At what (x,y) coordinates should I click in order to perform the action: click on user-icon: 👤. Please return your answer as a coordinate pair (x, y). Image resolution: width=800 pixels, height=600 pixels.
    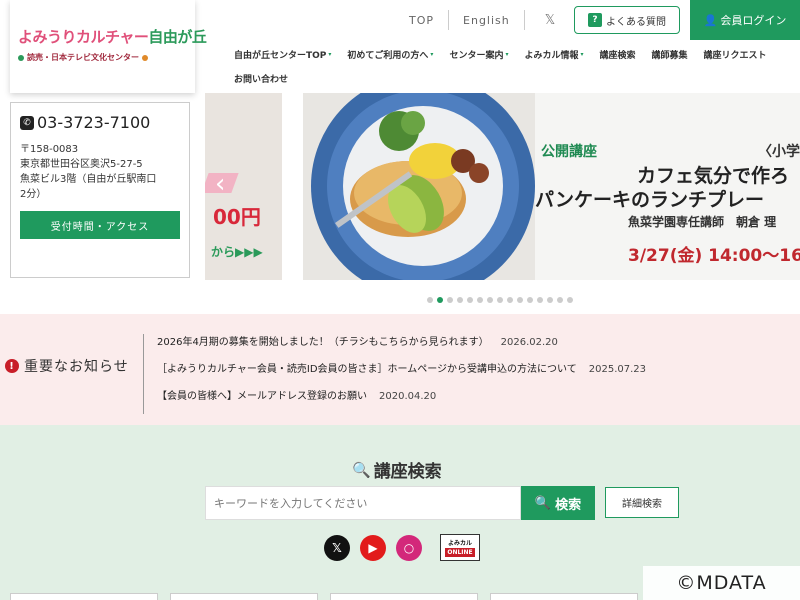
    Looking at the image, I should click on (710, 20).